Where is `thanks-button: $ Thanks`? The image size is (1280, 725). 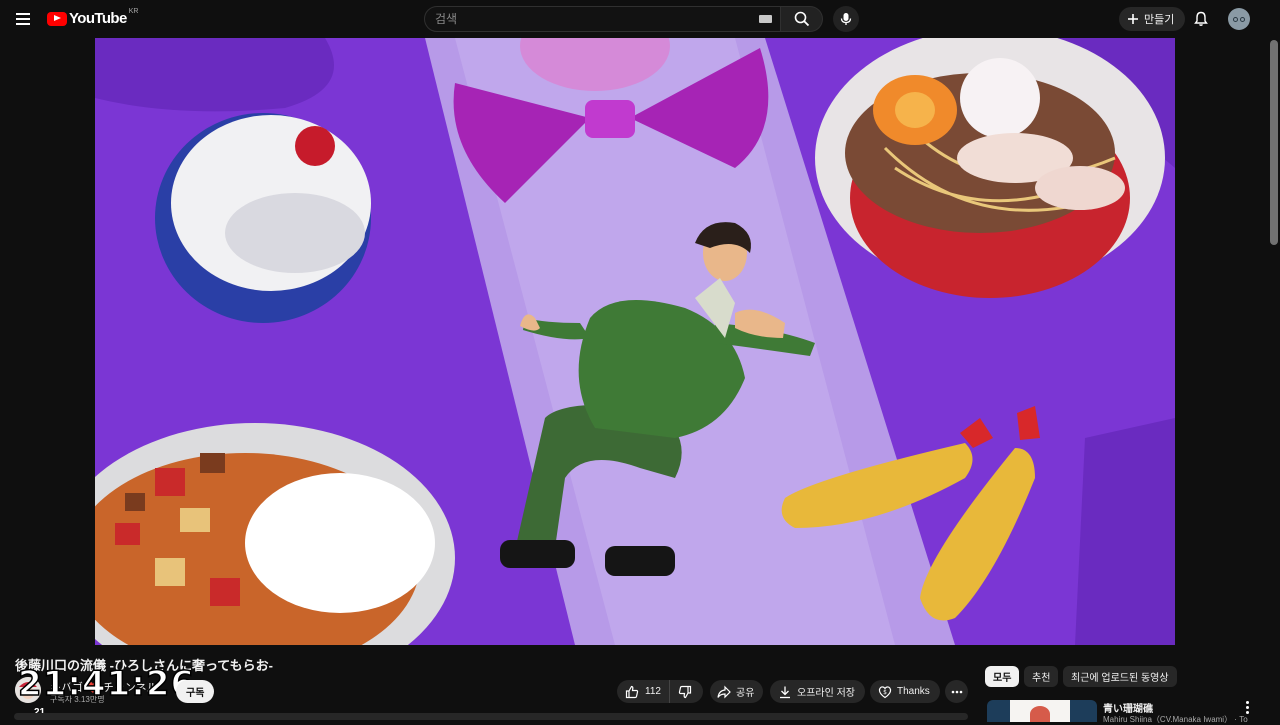
thanks-button: $ Thanks is located at coordinates (905, 691).